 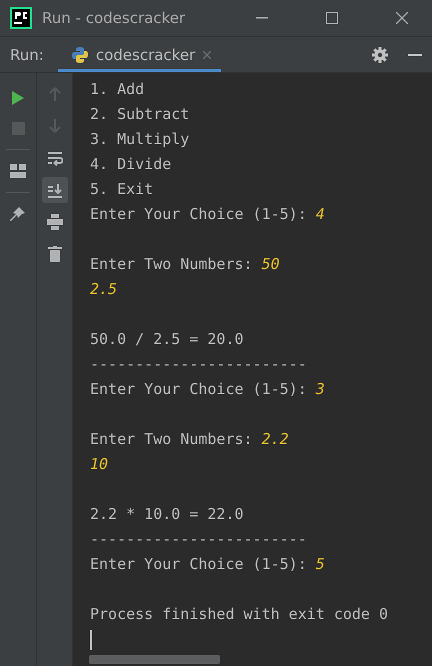 What do you see at coordinates (54, 222) in the screenshot?
I see `printer-icon` at bounding box center [54, 222].